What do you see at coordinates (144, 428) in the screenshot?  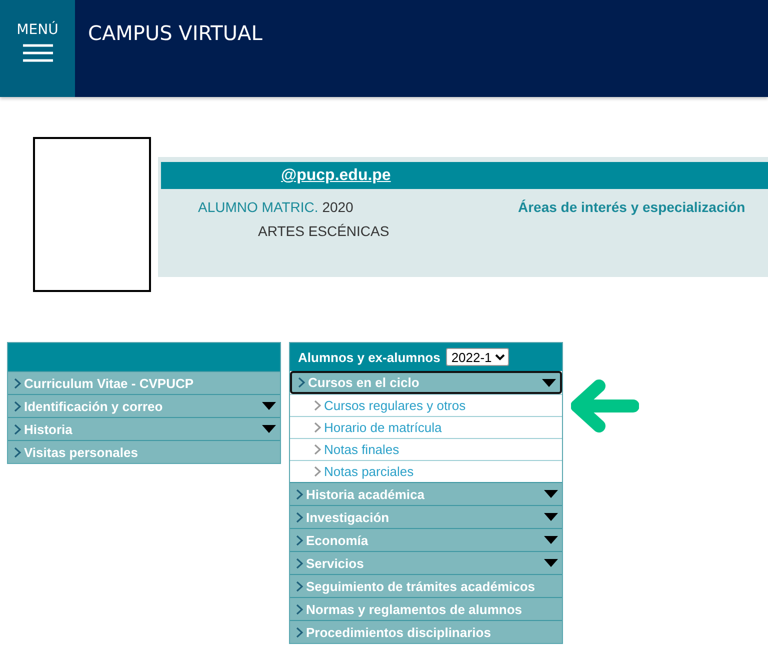 I see `menu-item: Historia` at bounding box center [144, 428].